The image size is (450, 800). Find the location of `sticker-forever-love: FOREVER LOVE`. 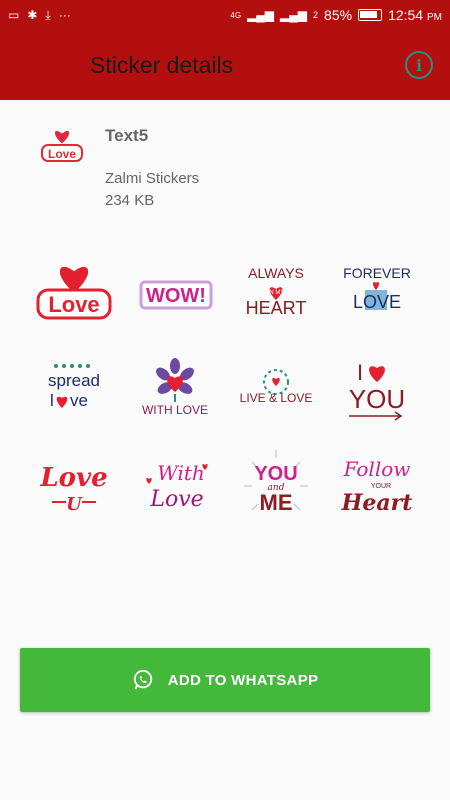

sticker-forever-love: FOREVER LOVE is located at coordinates (376, 294).